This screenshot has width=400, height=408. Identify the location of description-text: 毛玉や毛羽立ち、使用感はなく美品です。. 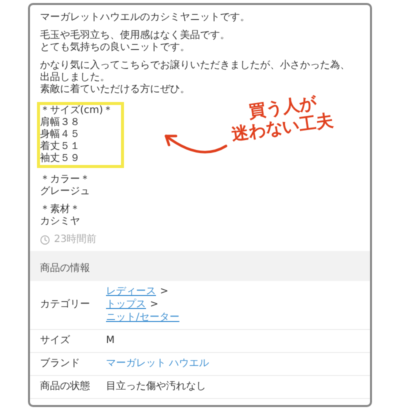
(135, 36).